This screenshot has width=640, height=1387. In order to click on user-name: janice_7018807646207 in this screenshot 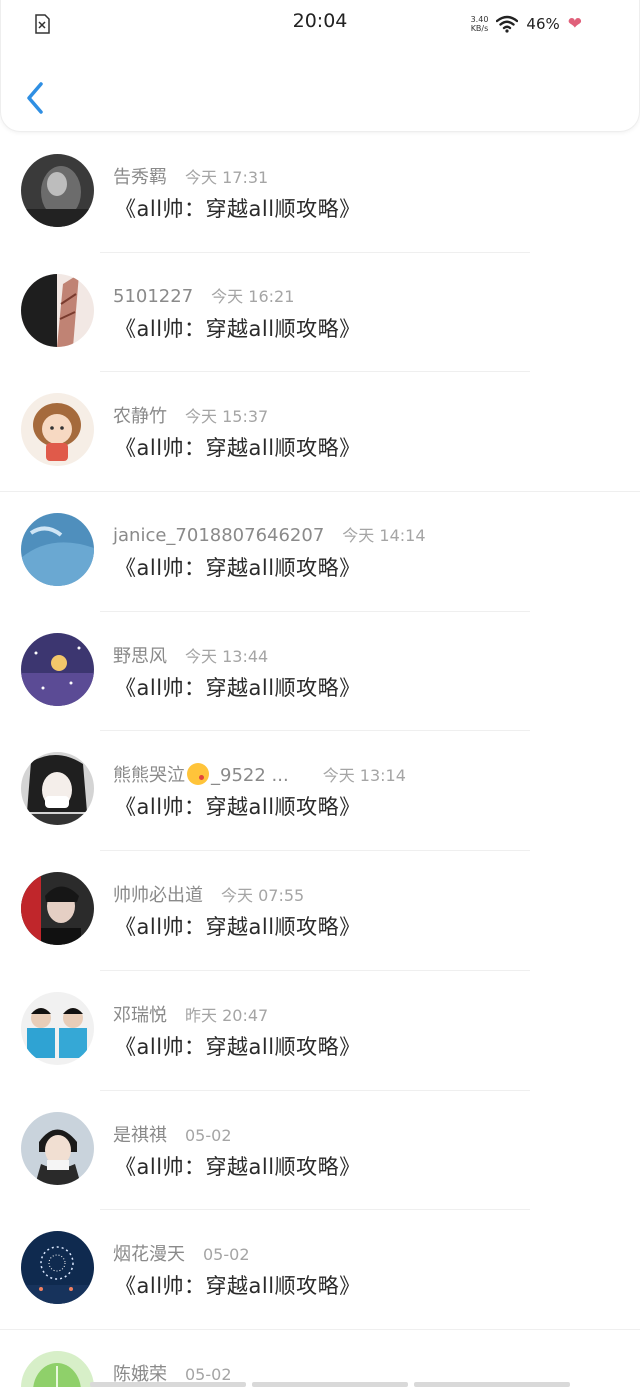, I will do `click(218, 535)`.